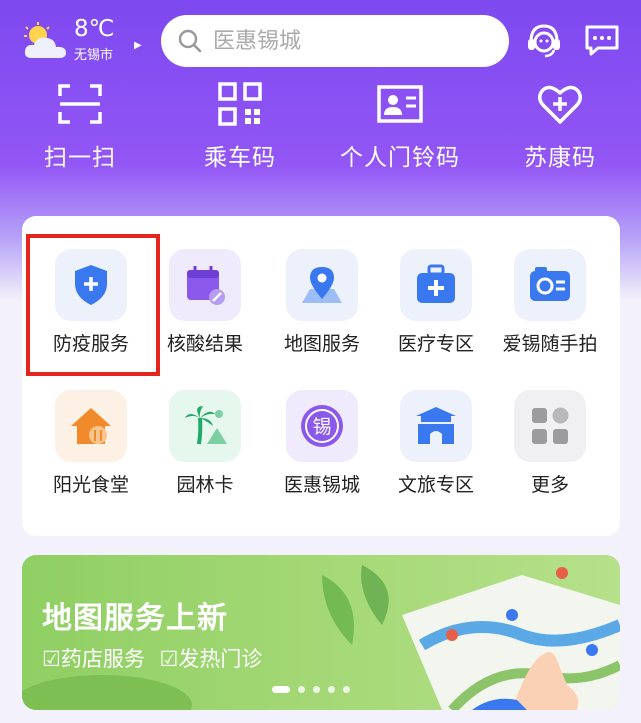  Describe the element at coordinates (560, 104) in the screenshot. I see `health-heart-icon` at that location.